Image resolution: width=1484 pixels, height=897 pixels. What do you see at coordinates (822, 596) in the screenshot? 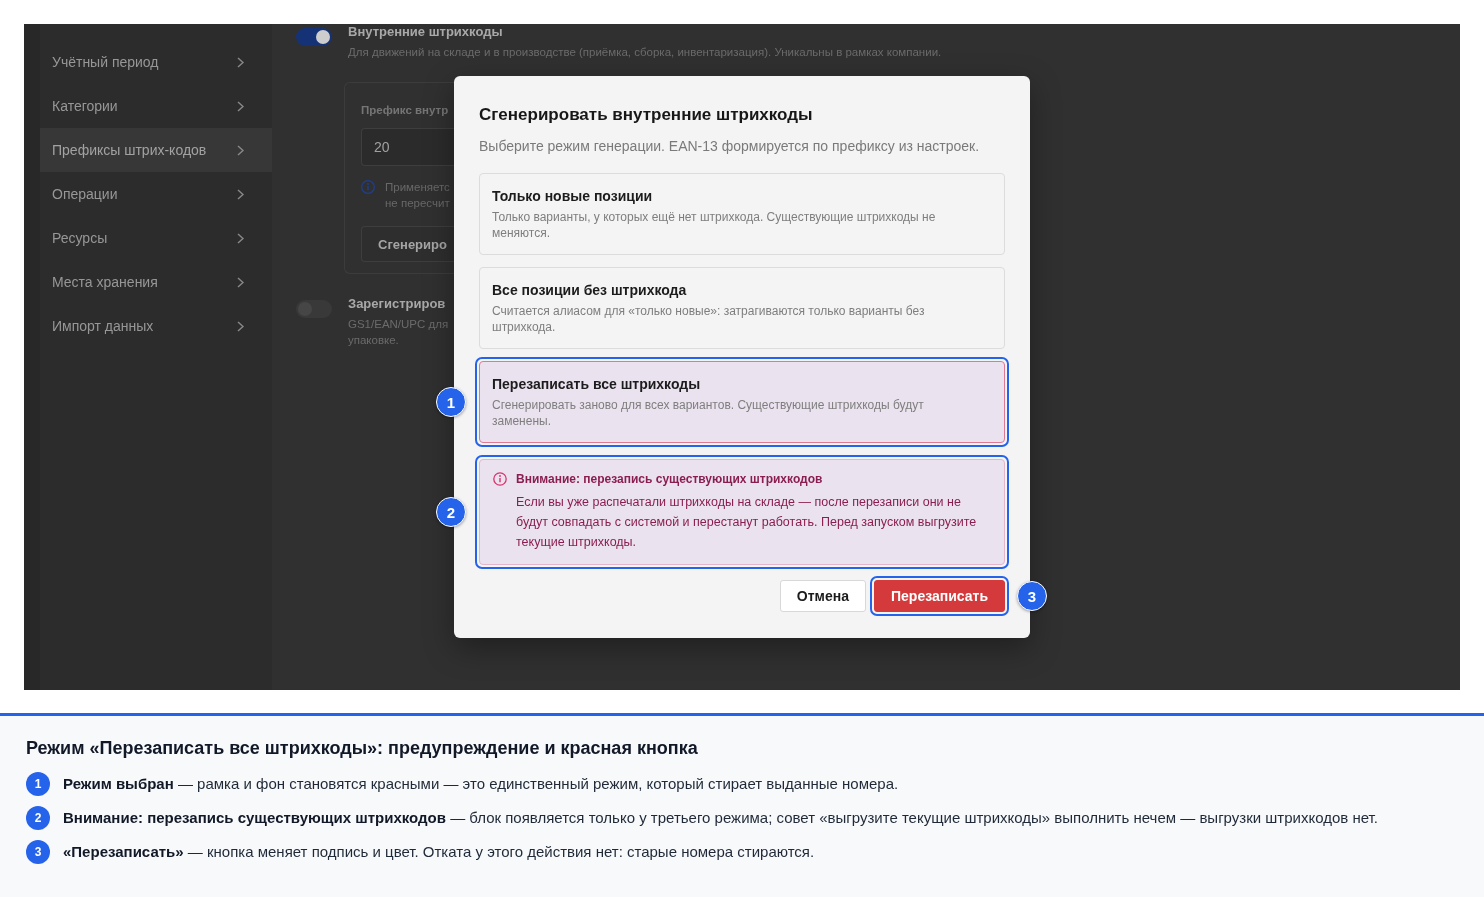
I see `cancel-button: Отмена` at bounding box center [822, 596].